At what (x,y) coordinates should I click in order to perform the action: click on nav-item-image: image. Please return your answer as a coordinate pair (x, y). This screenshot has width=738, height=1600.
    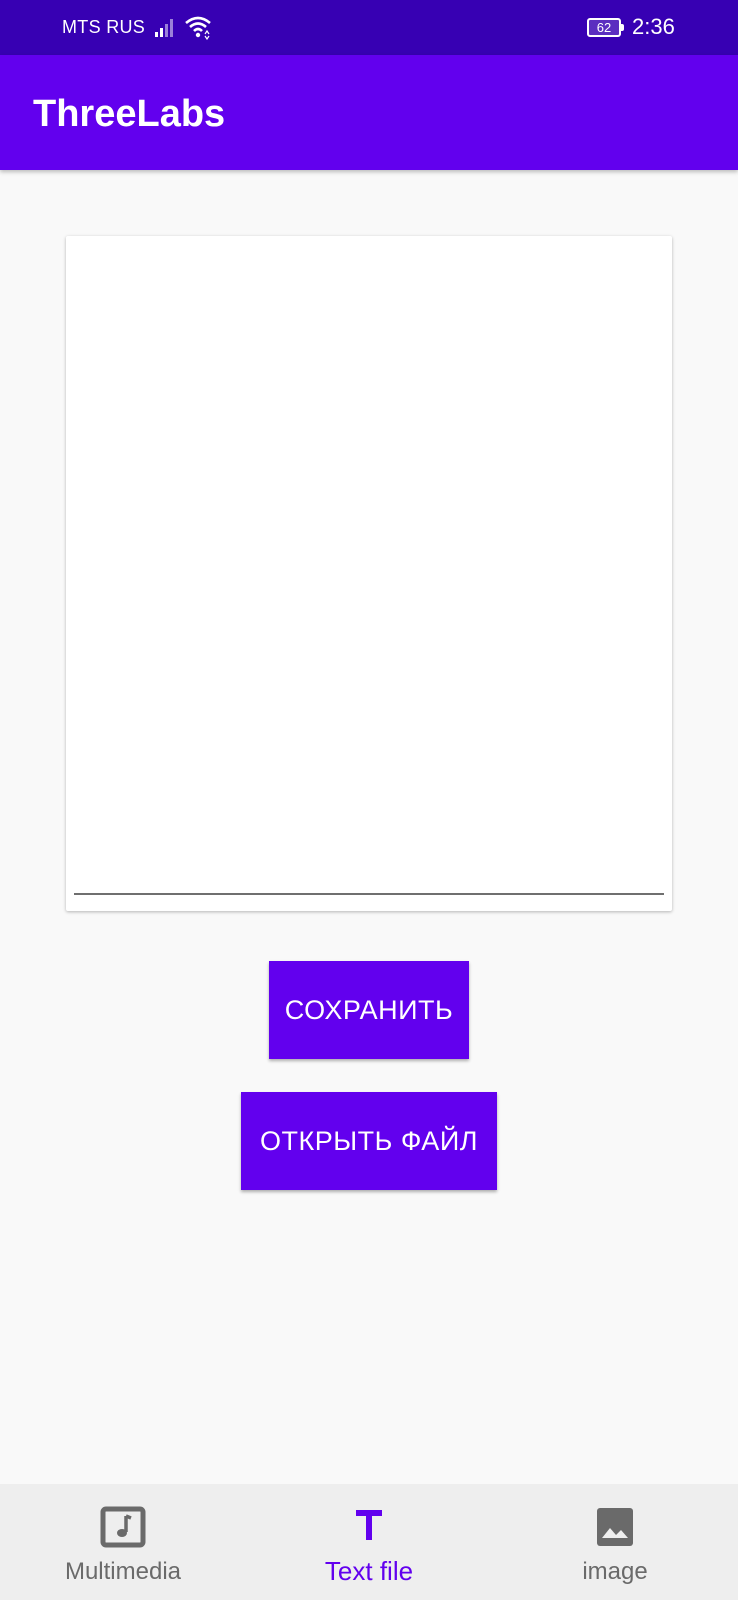
    Looking at the image, I should click on (615, 1542).